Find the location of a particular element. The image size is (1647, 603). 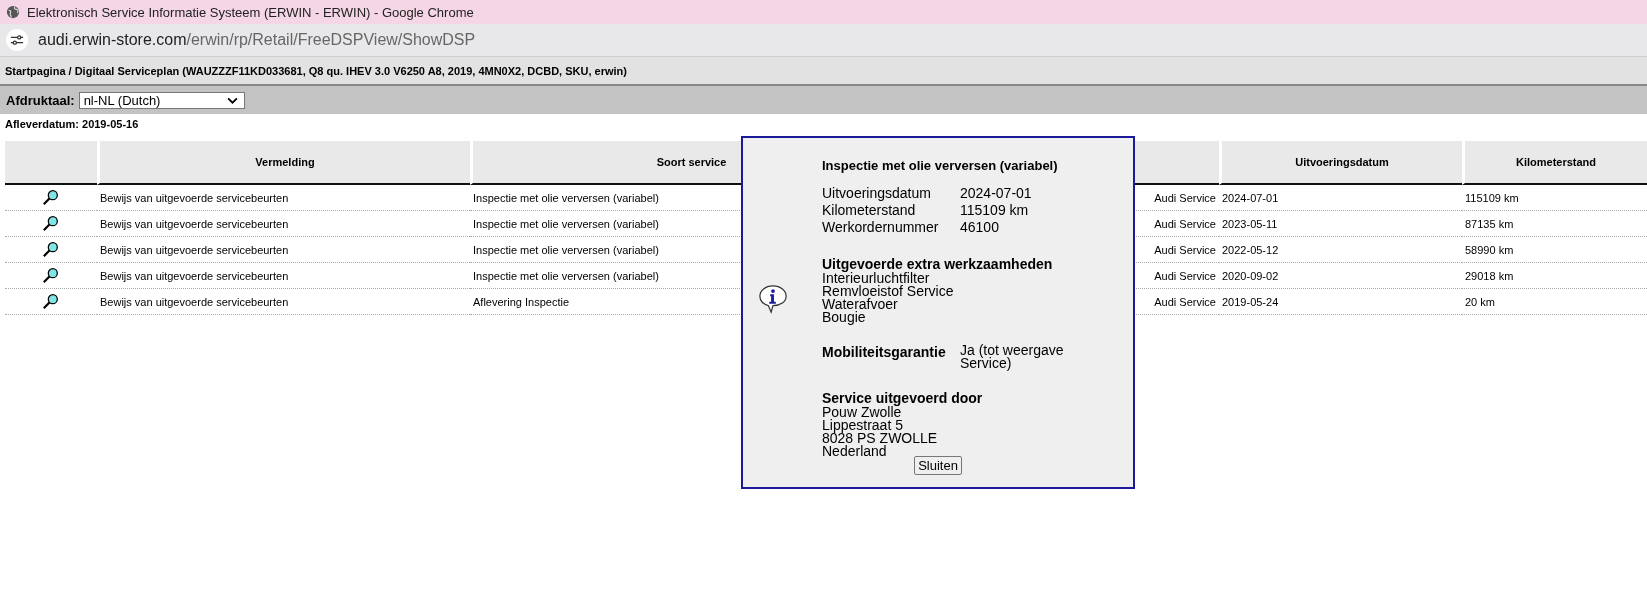

table-cell: 115109 km is located at coordinates (1554, 198).